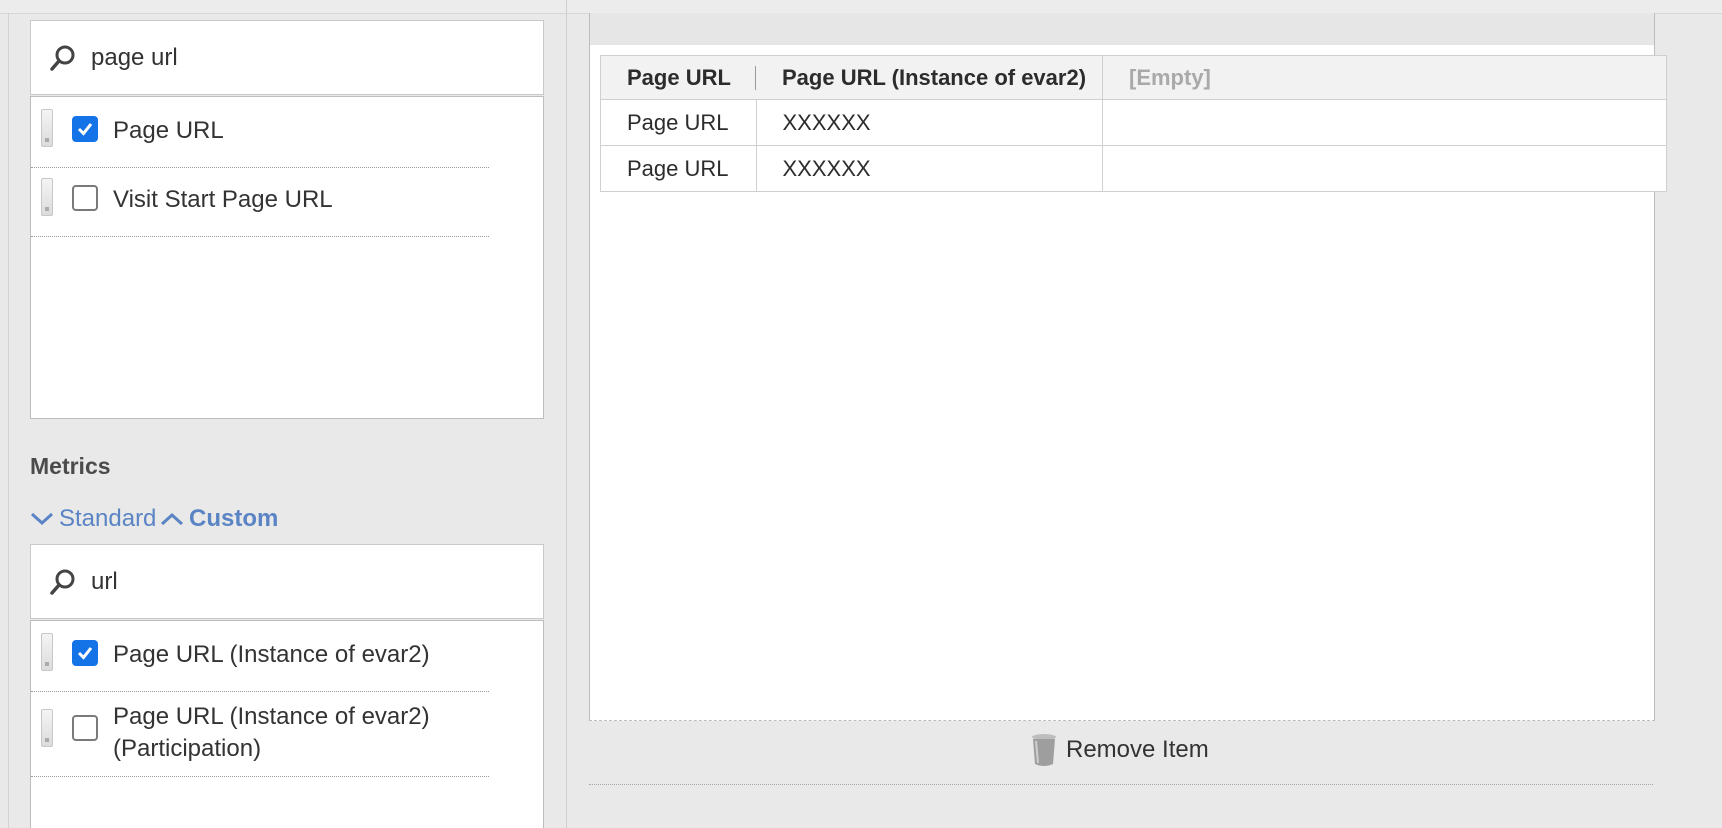  Describe the element at coordinates (287, 257) in the screenshot. I see `dimensions-list: Page URL Visit Start Page URL` at that location.